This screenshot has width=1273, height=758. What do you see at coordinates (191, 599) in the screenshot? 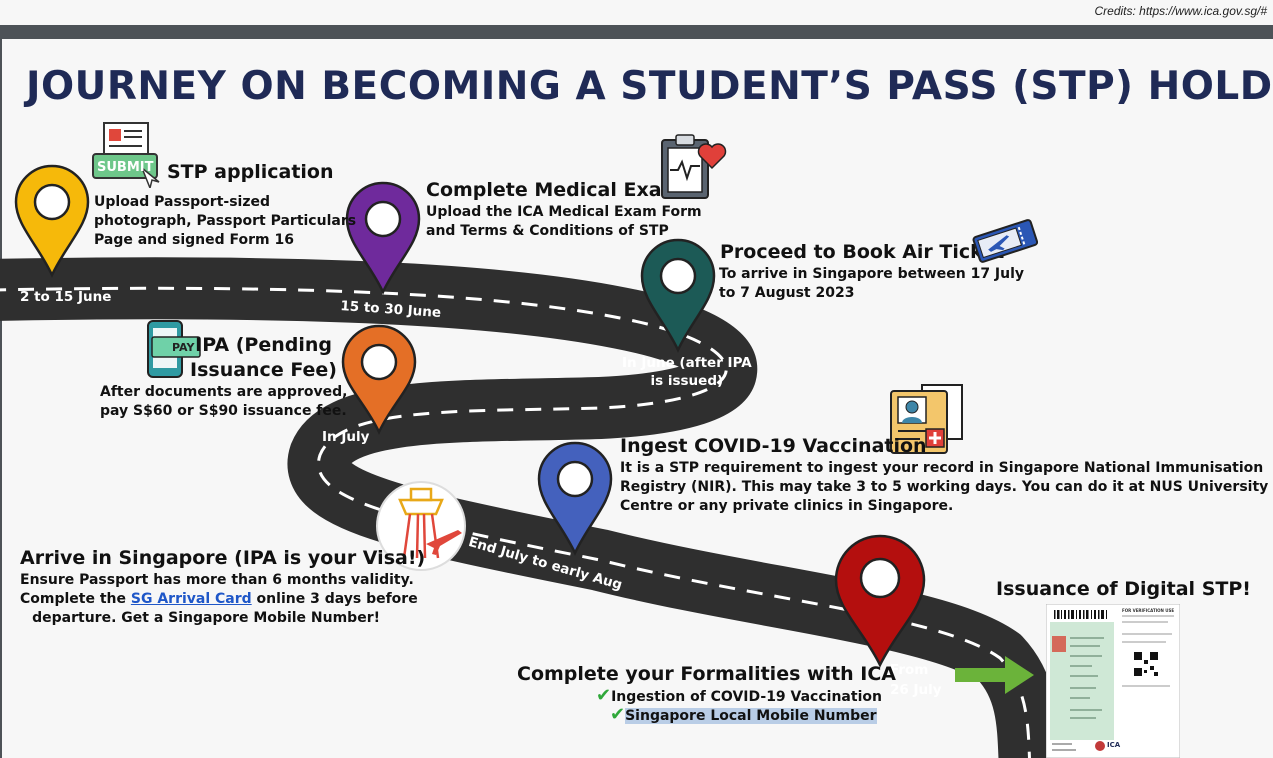
I see `sg-arrival-card-link: SG Arrival Card` at bounding box center [191, 599].